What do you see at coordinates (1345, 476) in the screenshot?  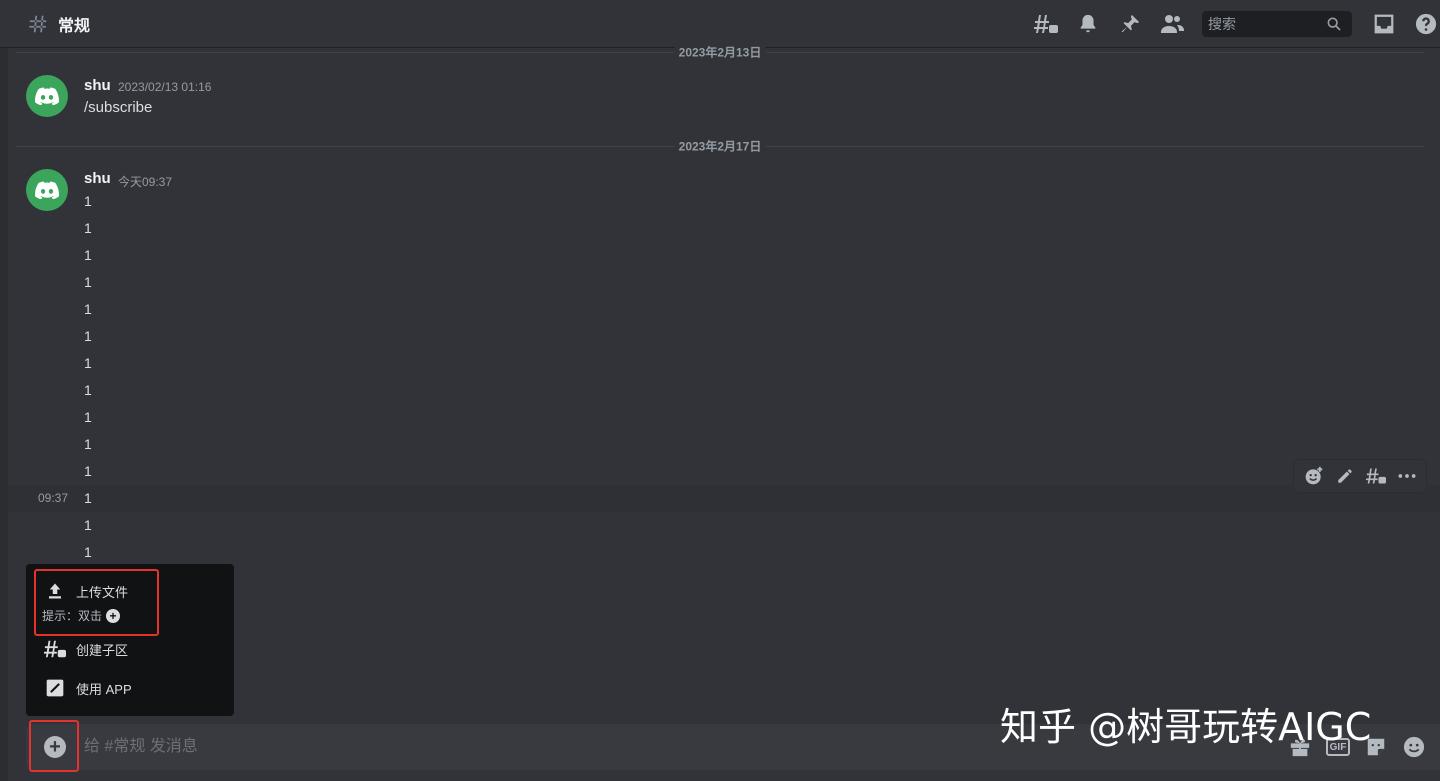 I see `edit-icon` at bounding box center [1345, 476].